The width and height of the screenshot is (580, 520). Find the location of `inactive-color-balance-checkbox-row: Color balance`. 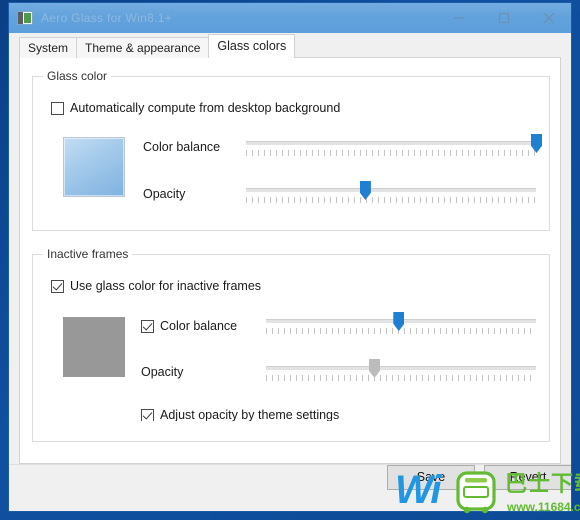

inactive-color-balance-checkbox-row: Color balance is located at coordinates (189, 326).